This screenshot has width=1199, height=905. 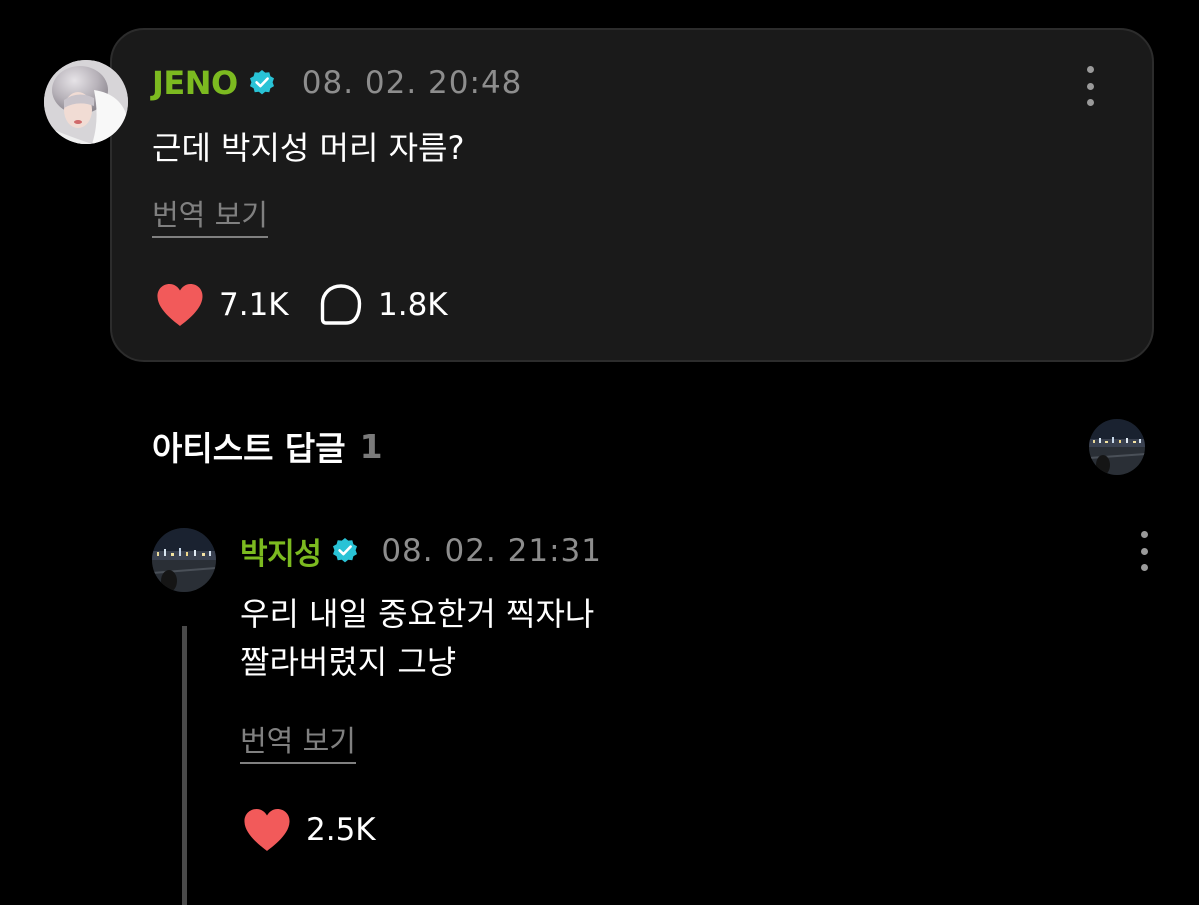 What do you see at coordinates (348, 662) in the screenshot?
I see `reply-text-line: 짤라버렸지 그냥` at bounding box center [348, 662].